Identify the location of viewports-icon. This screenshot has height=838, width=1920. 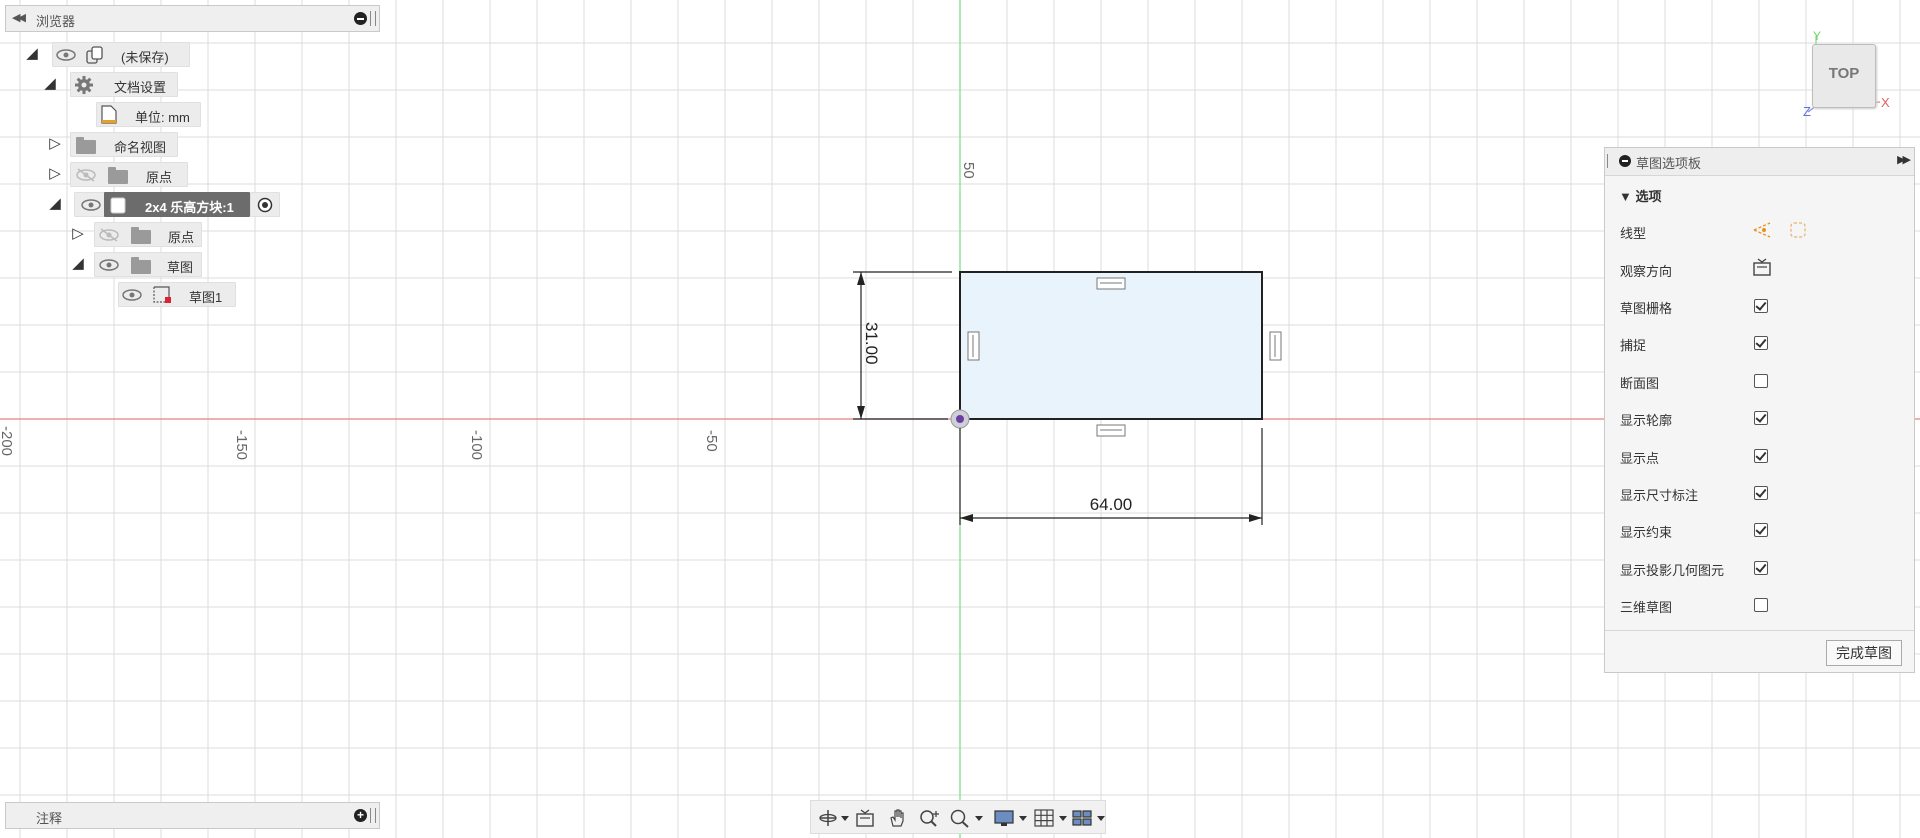
(1088, 818).